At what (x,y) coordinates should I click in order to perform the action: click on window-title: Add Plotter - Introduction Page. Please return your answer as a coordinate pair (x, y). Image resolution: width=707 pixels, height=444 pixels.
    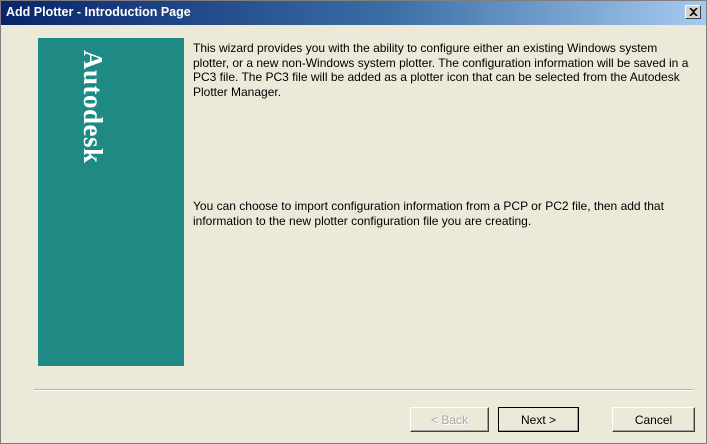
    Looking at the image, I should click on (98, 12).